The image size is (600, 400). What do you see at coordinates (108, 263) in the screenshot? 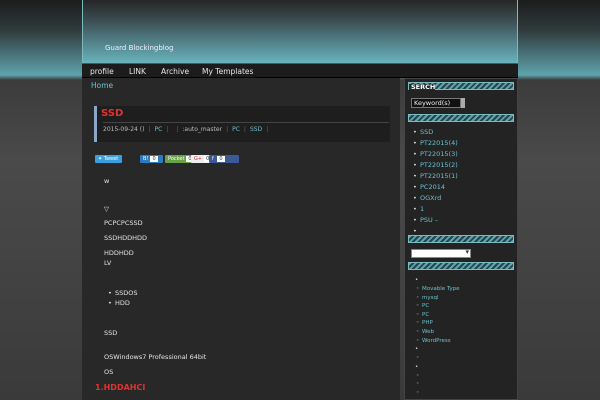
I see `body-paragraph: LV` at bounding box center [108, 263].